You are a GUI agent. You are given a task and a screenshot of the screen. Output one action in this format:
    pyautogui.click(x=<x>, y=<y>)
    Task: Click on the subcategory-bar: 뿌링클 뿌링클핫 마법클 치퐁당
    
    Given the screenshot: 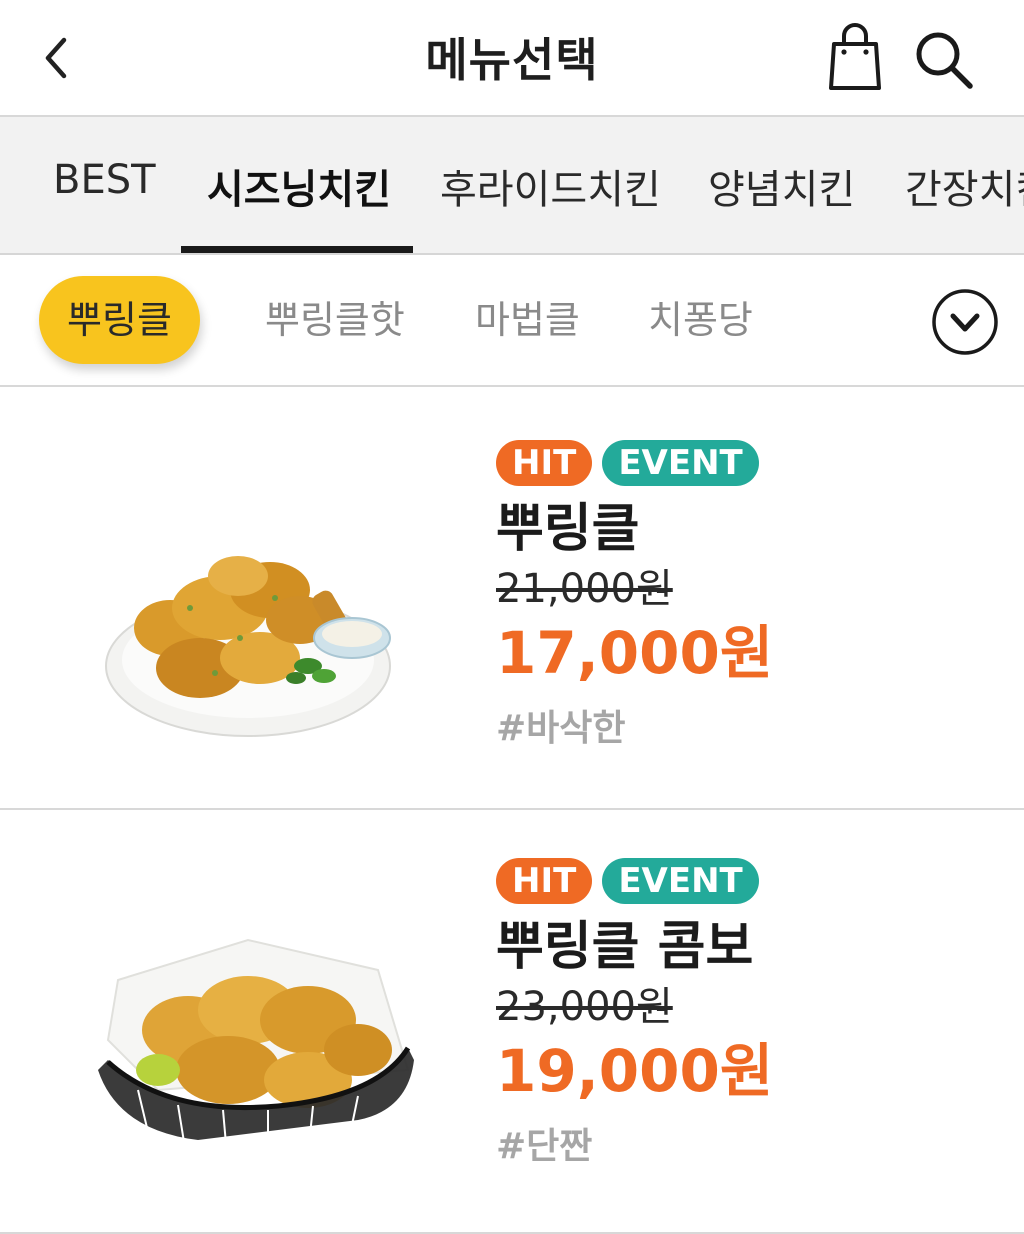 What is the action you would take?
    pyautogui.click(x=512, y=321)
    